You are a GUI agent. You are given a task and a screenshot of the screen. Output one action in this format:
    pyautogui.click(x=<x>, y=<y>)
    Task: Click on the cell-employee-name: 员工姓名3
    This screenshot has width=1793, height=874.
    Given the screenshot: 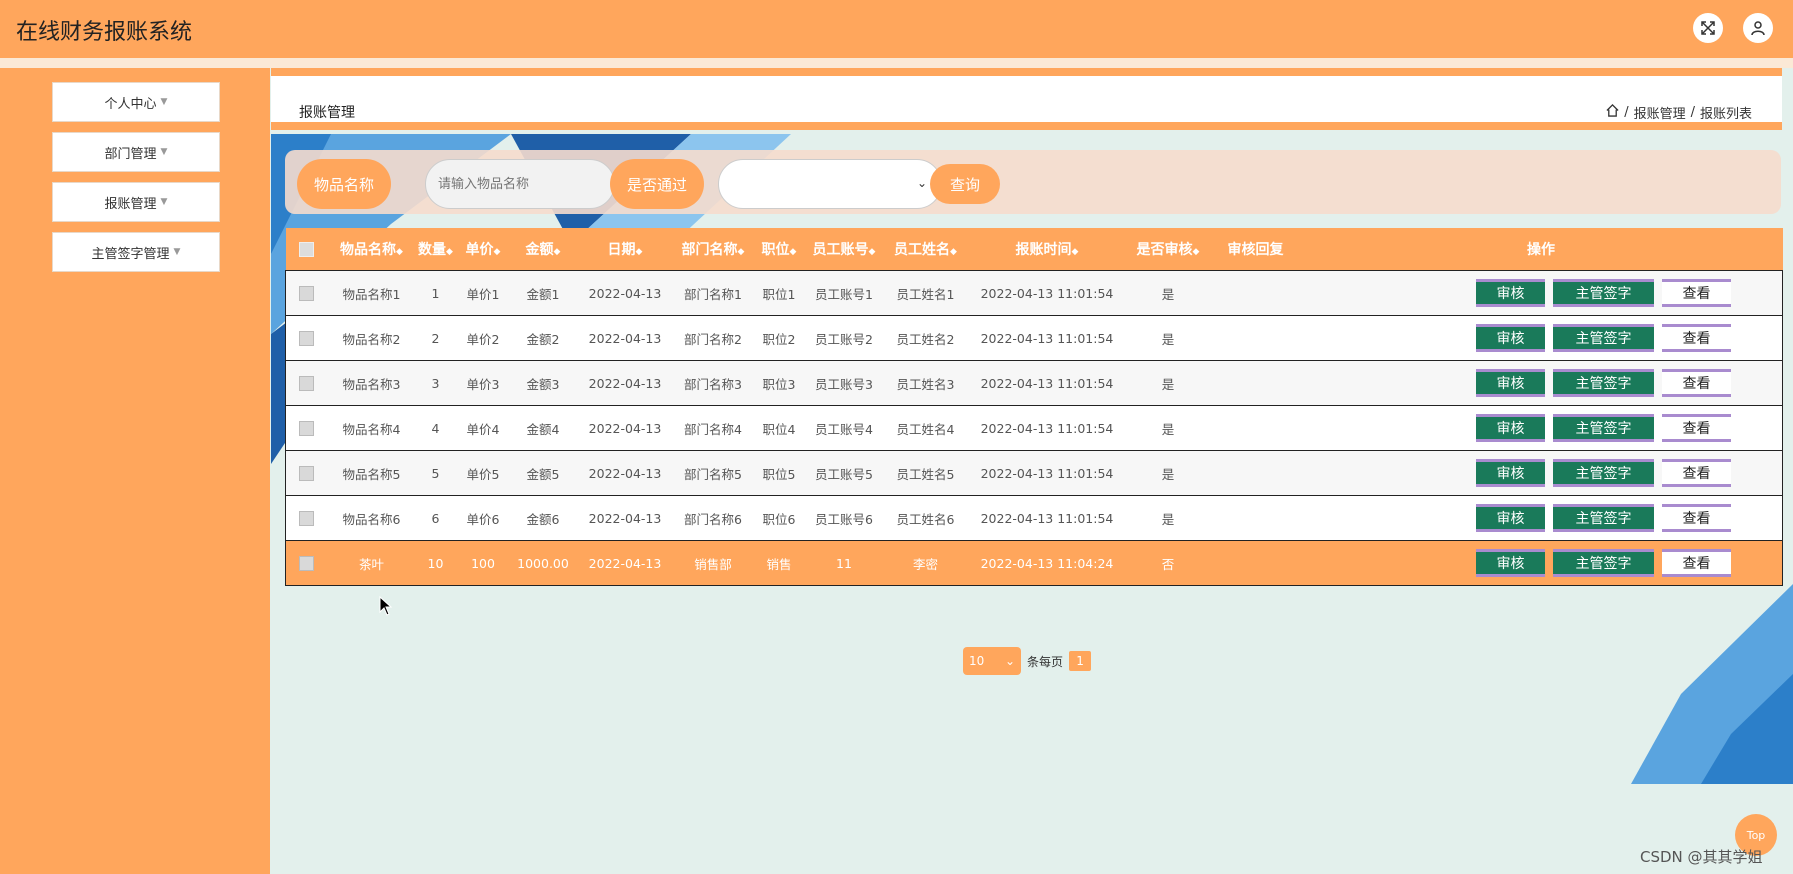 What is the action you would take?
    pyautogui.click(x=925, y=383)
    